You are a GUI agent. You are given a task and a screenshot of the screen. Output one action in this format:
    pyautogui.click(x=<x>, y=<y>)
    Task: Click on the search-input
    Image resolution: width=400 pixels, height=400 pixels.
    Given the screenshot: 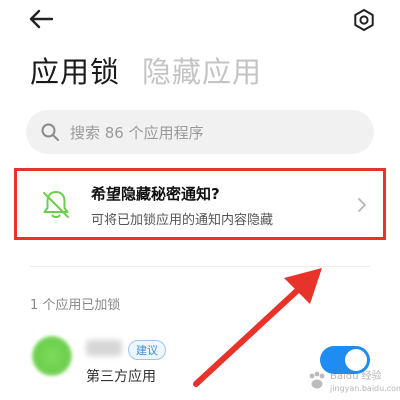 What is the action you would take?
    pyautogui.click(x=215, y=133)
    